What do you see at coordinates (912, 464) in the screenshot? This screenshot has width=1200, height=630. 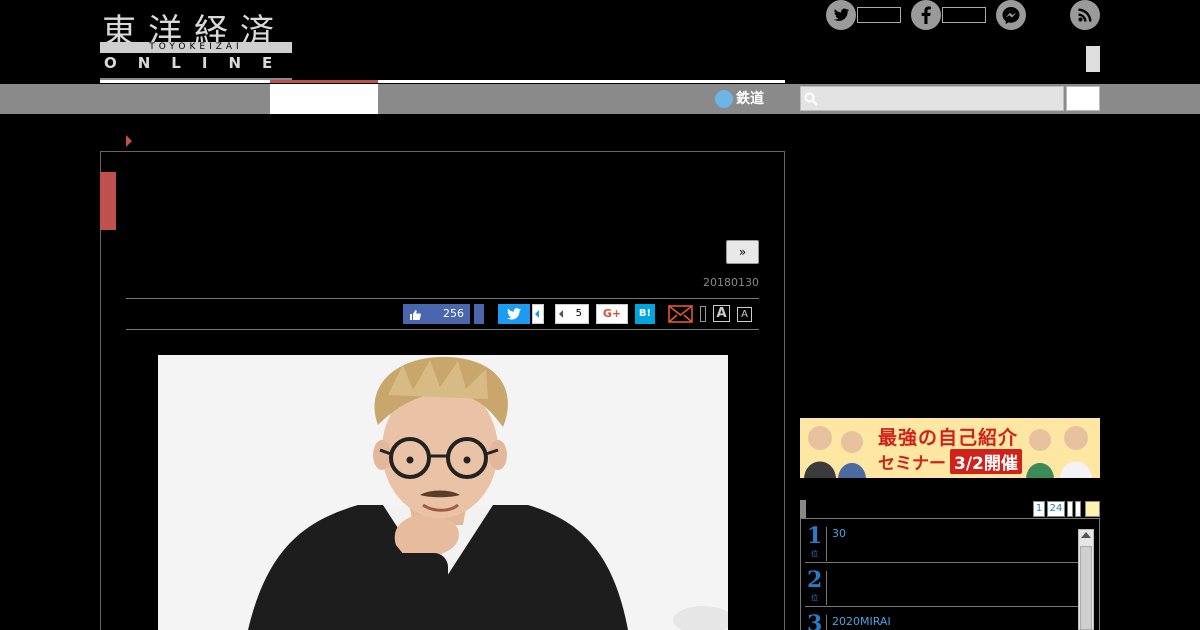 I see `banner-sub-label: セミナー` at bounding box center [912, 464].